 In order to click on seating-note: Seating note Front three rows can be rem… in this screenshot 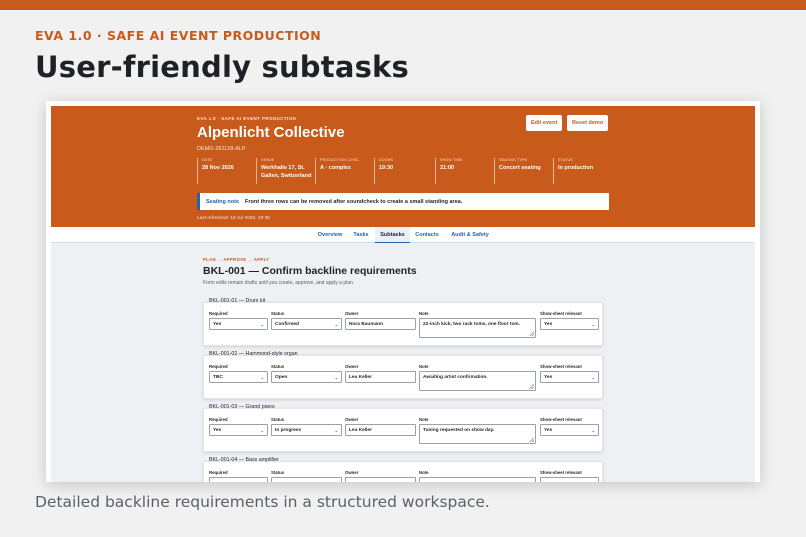, I will do `click(403, 201)`.